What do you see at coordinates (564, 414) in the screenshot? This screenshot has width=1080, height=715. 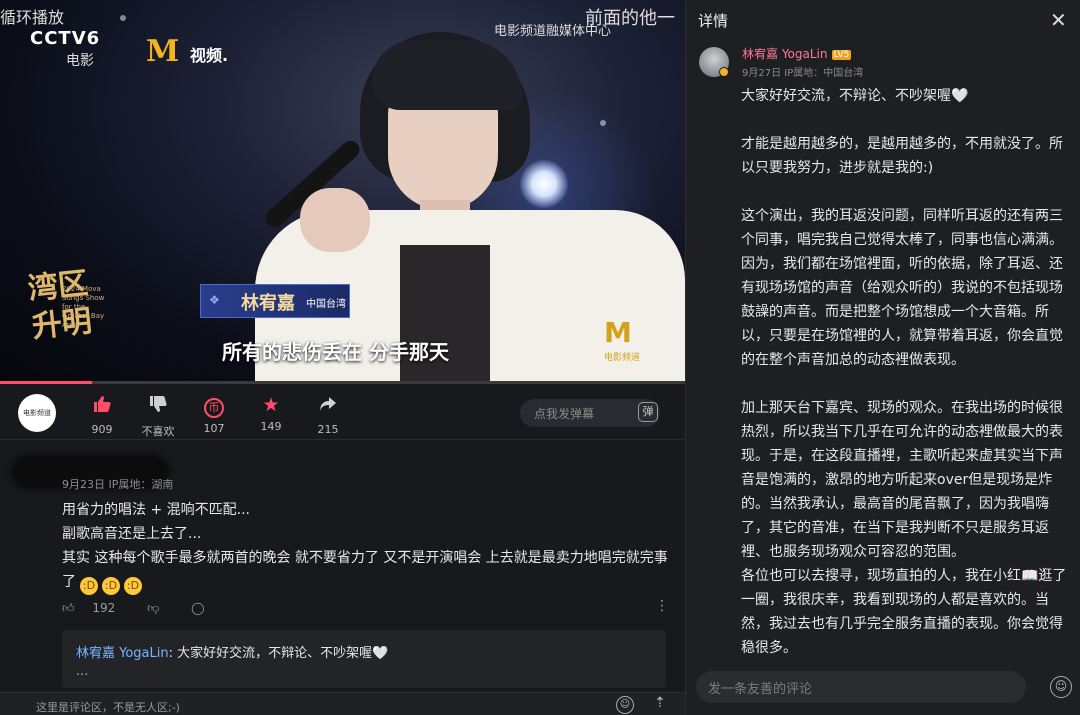 I see `danmu-placeholder: 点我发弹幕` at bounding box center [564, 414].